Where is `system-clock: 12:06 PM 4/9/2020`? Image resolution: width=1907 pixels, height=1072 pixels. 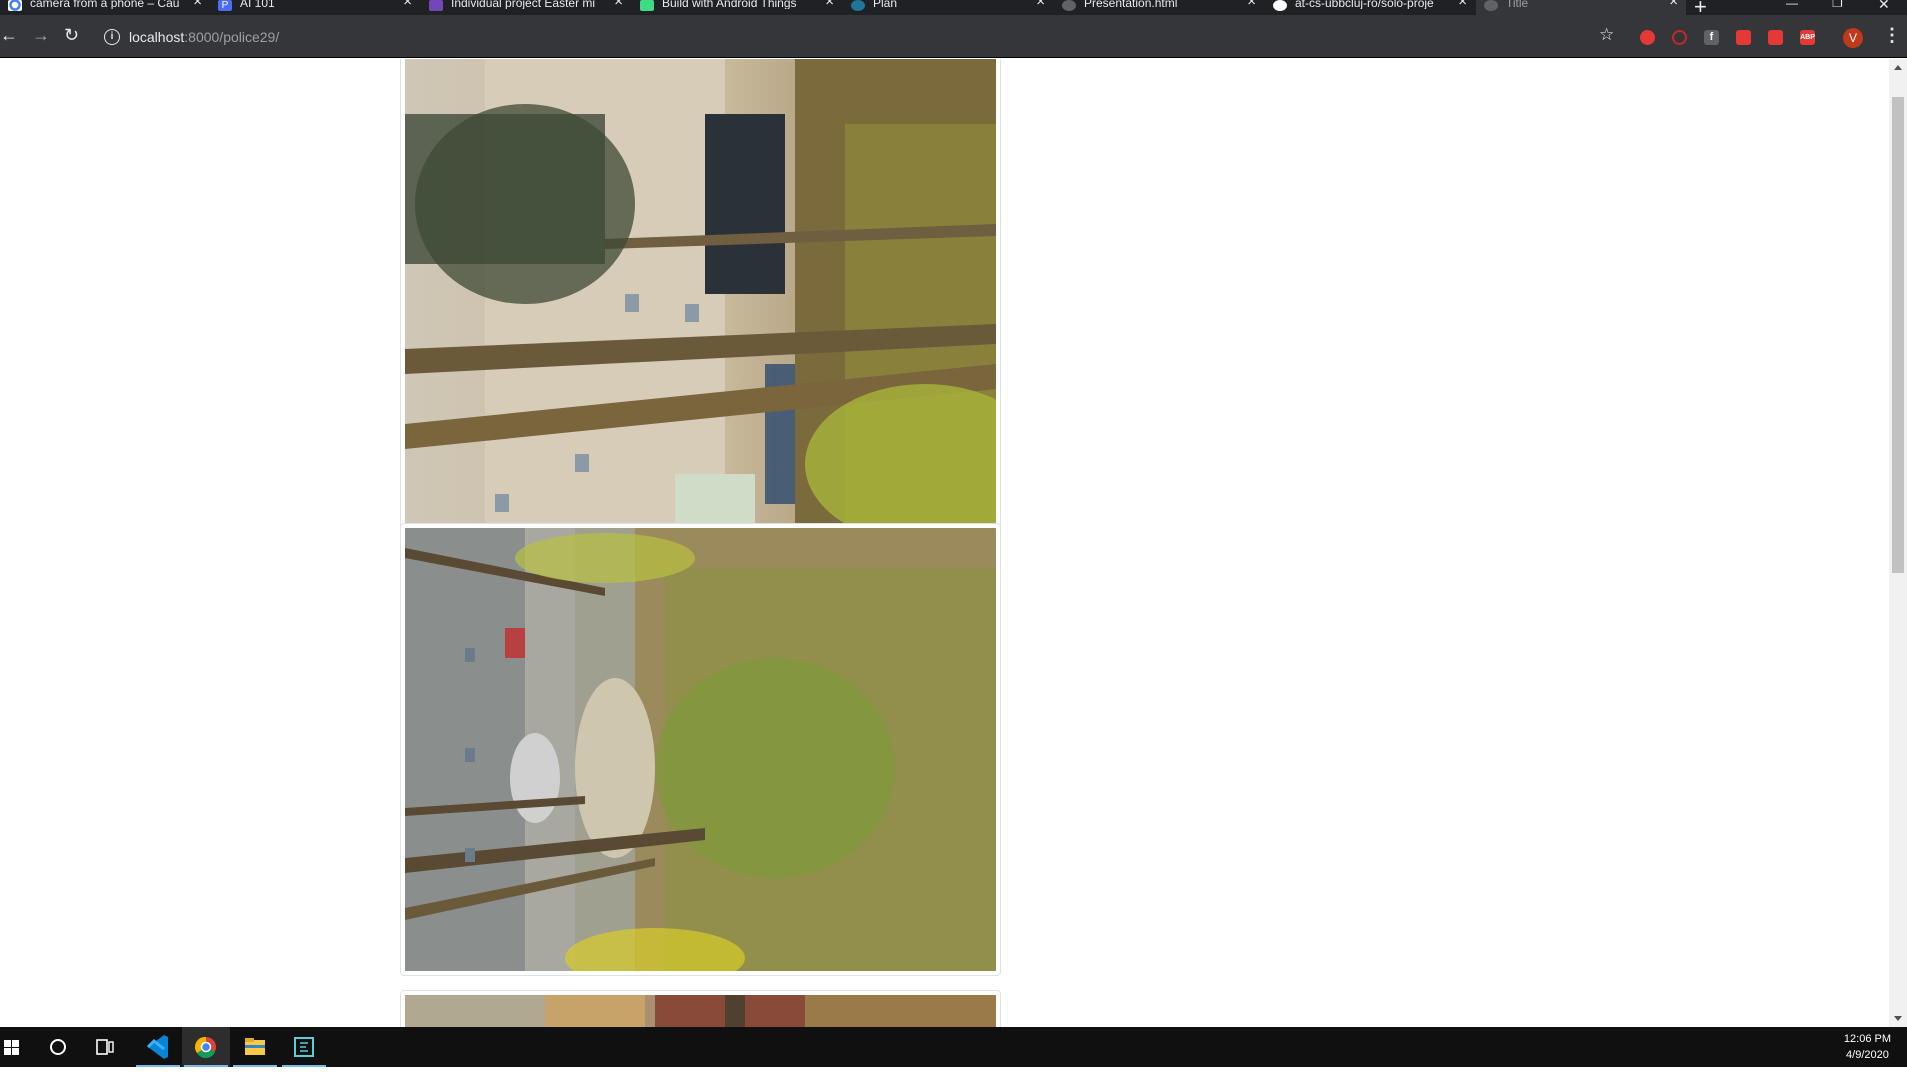 system-clock: 12:06 PM 4/9/2020 is located at coordinates (1867, 1047).